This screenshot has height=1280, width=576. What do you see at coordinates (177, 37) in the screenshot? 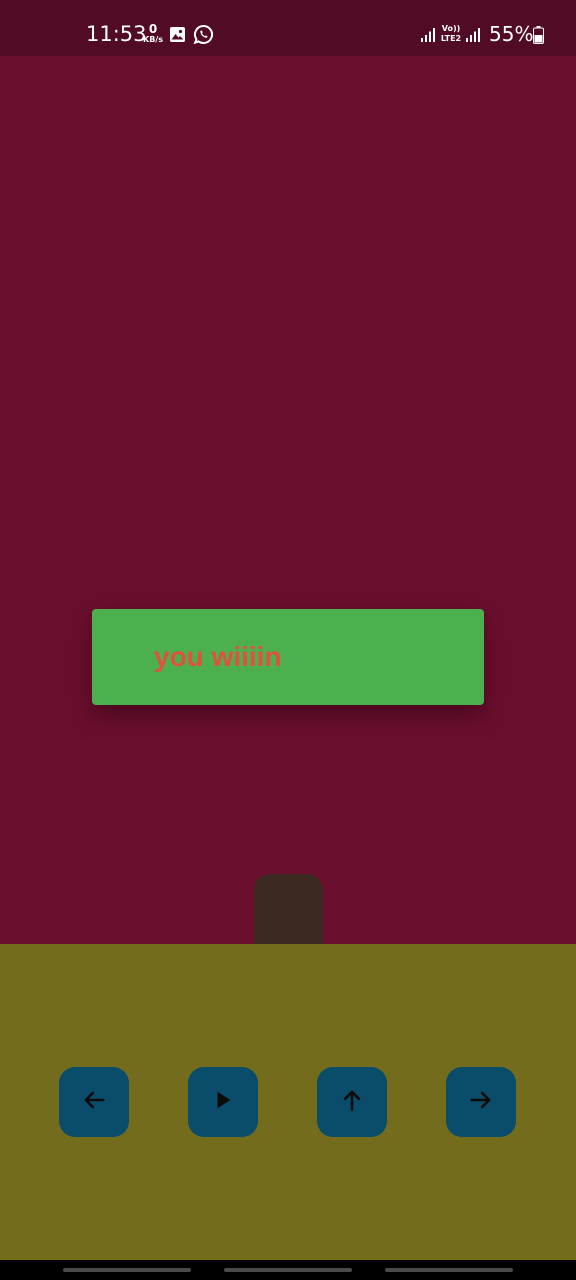
I see `gallery-icon` at bounding box center [177, 37].